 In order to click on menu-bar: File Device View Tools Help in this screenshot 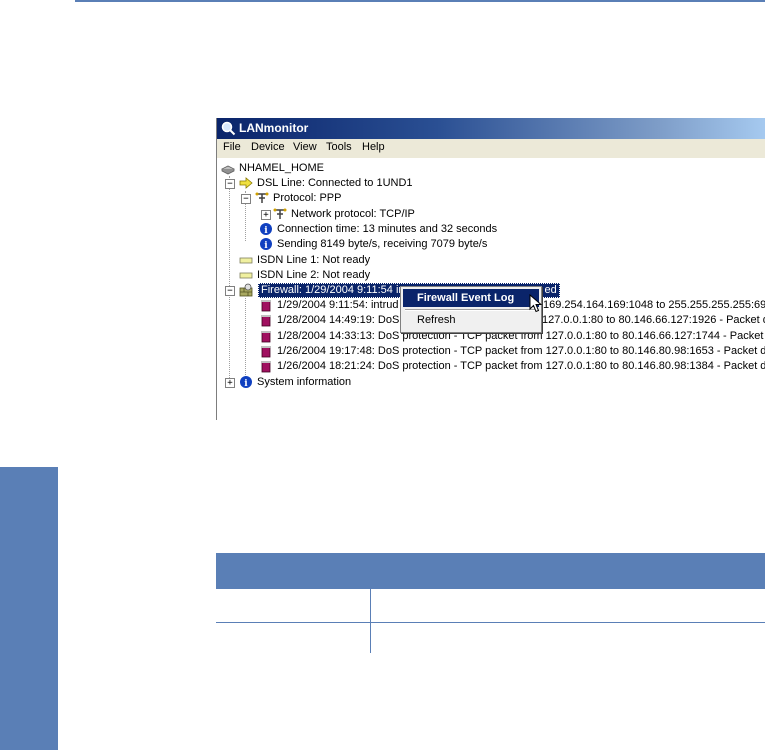, I will do `click(491, 149)`.